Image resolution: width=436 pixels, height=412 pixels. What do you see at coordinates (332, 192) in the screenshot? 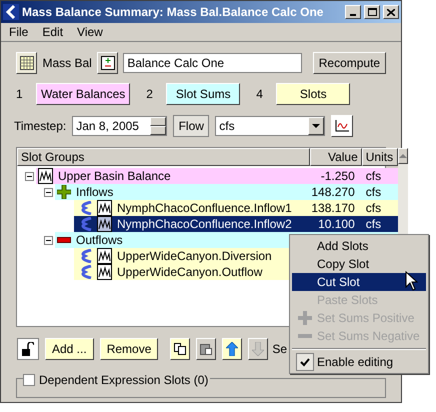
I see `row-value: 148.270` at bounding box center [332, 192].